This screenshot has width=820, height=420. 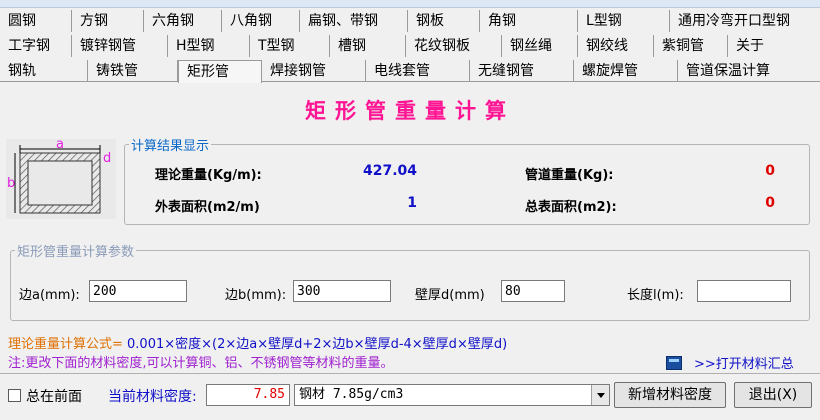 I want to click on diagram-label-a: a, so click(x=60, y=145).